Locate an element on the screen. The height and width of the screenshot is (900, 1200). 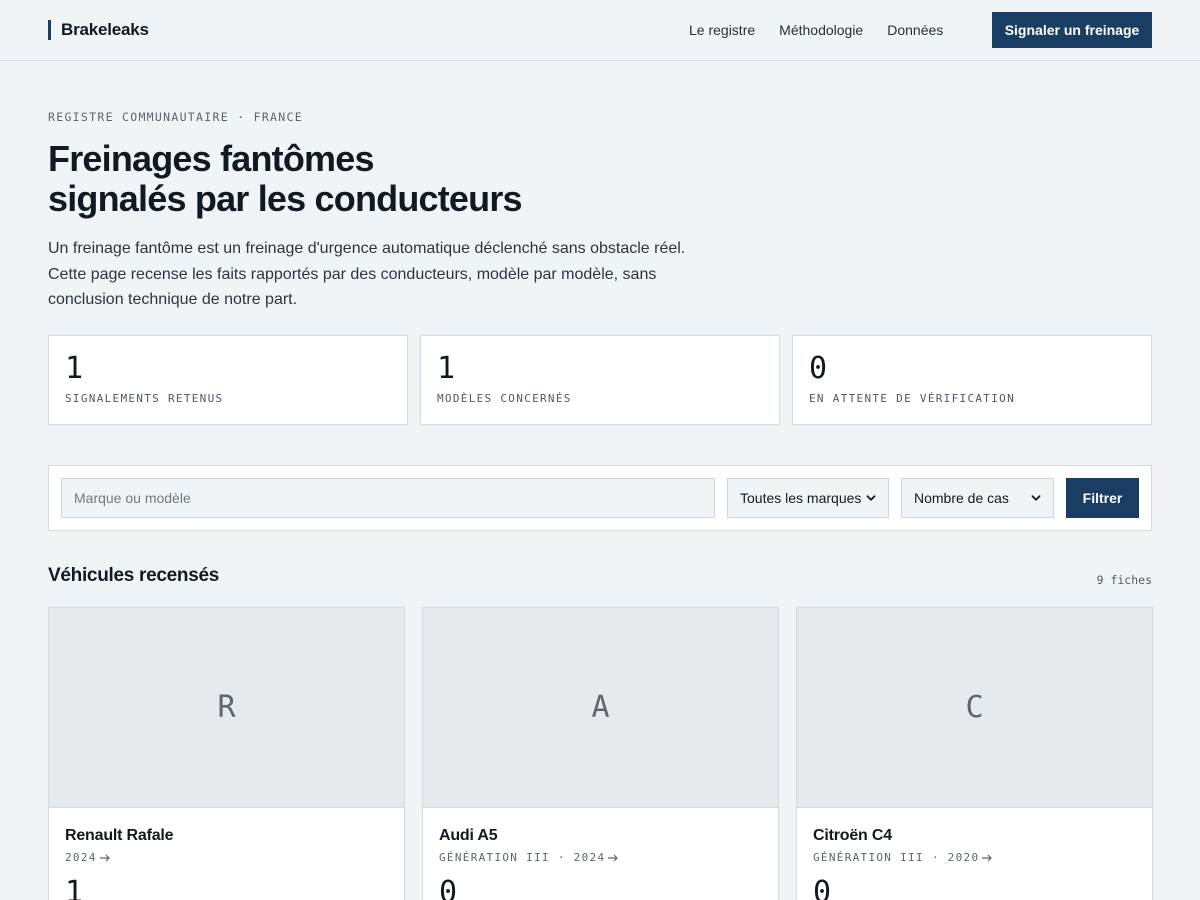
record-count: 9 fiches is located at coordinates (1124, 580).